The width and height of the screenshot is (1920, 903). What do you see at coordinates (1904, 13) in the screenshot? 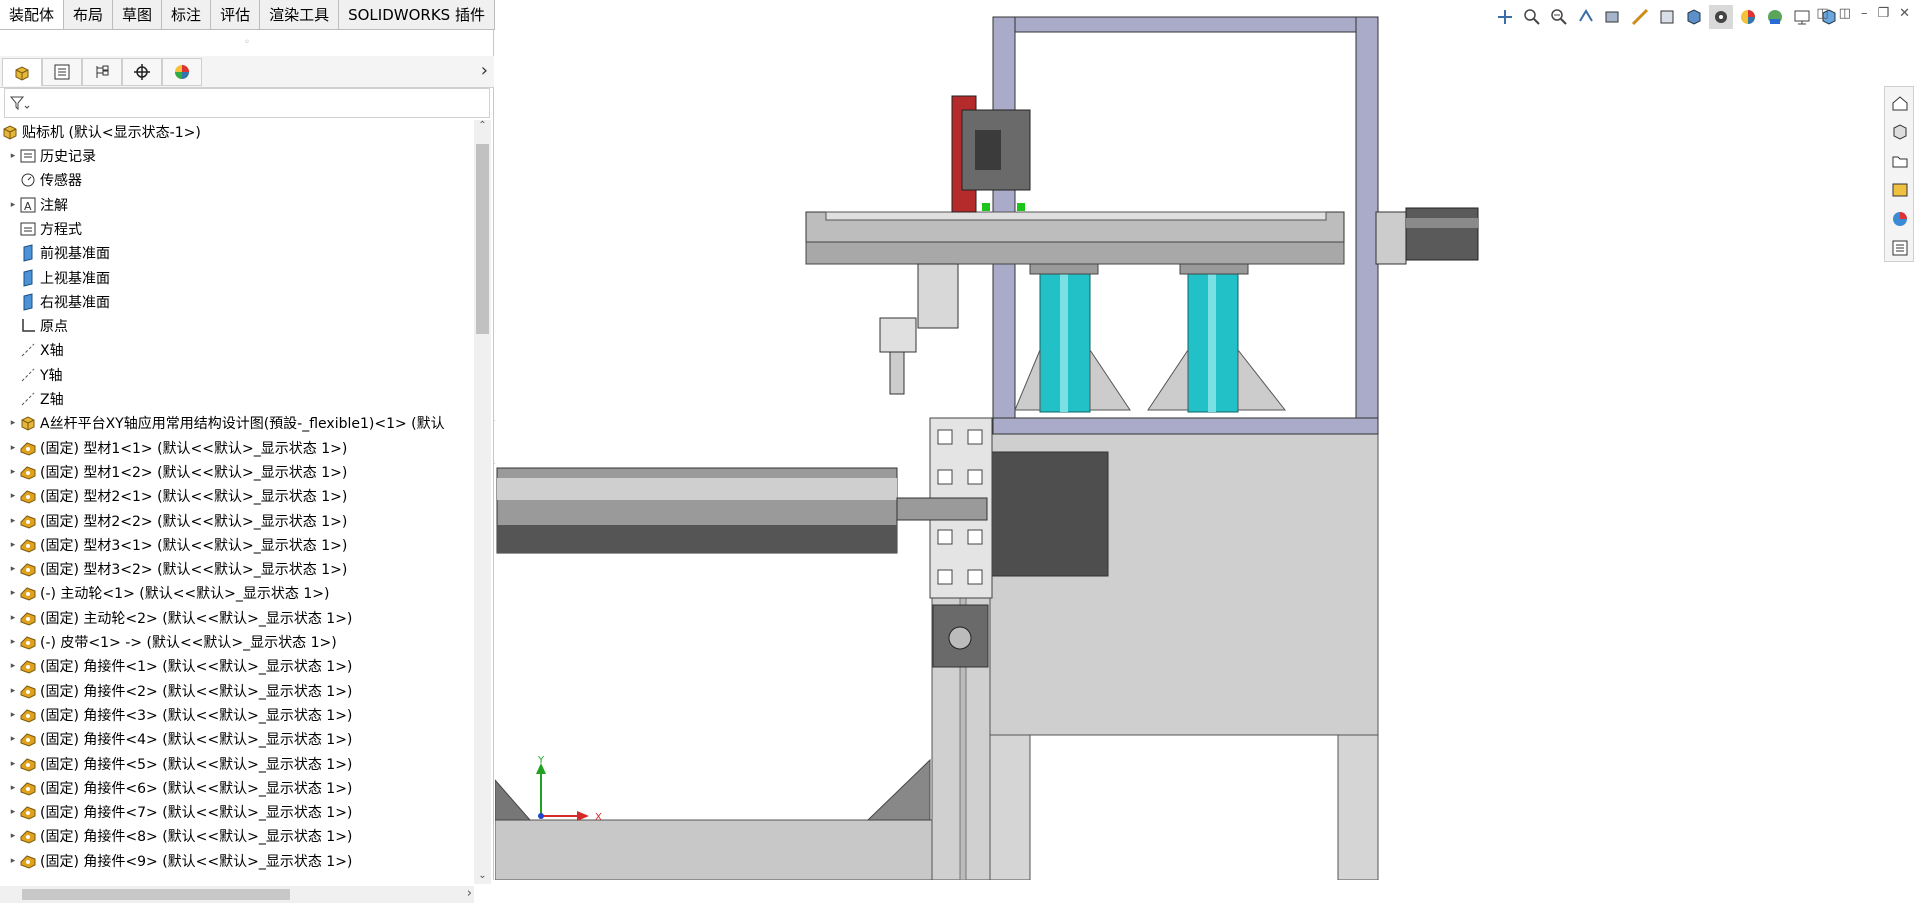
I see `close-icon: ✕` at bounding box center [1904, 13].